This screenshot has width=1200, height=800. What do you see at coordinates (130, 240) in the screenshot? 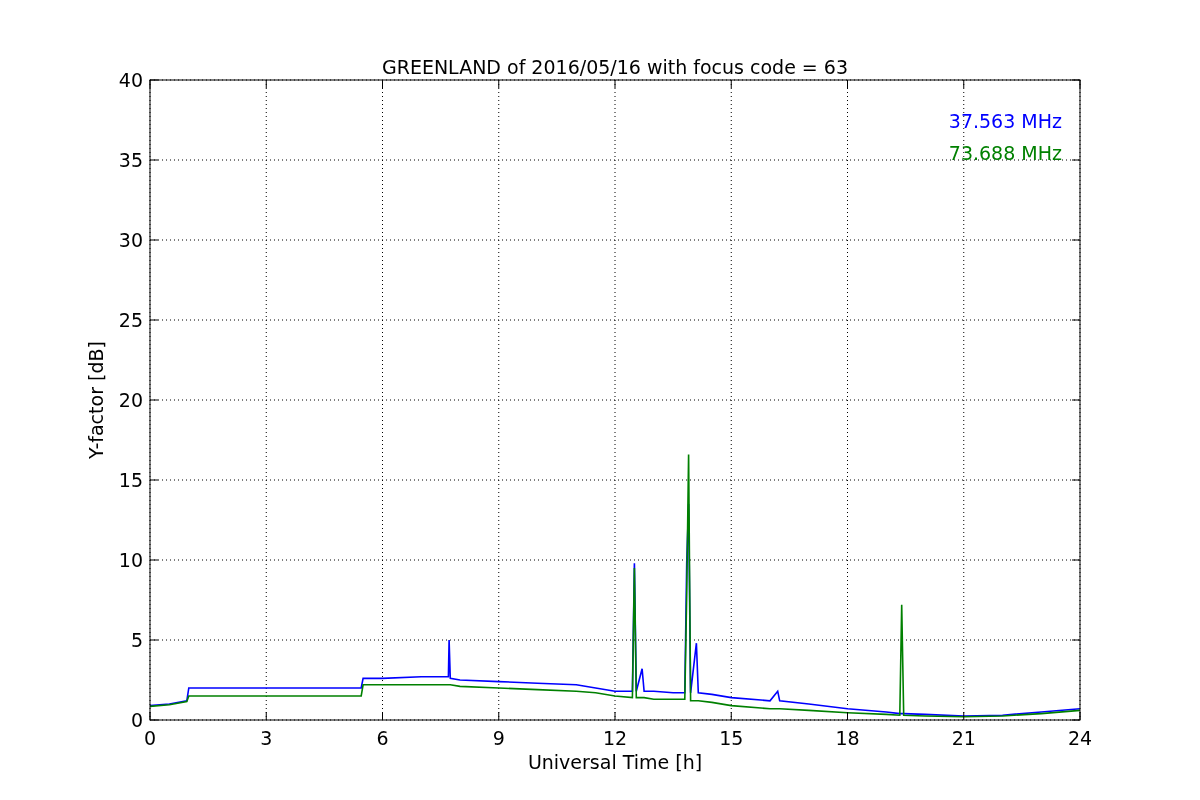
I see `y-tick-label: 30` at bounding box center [130, 240].